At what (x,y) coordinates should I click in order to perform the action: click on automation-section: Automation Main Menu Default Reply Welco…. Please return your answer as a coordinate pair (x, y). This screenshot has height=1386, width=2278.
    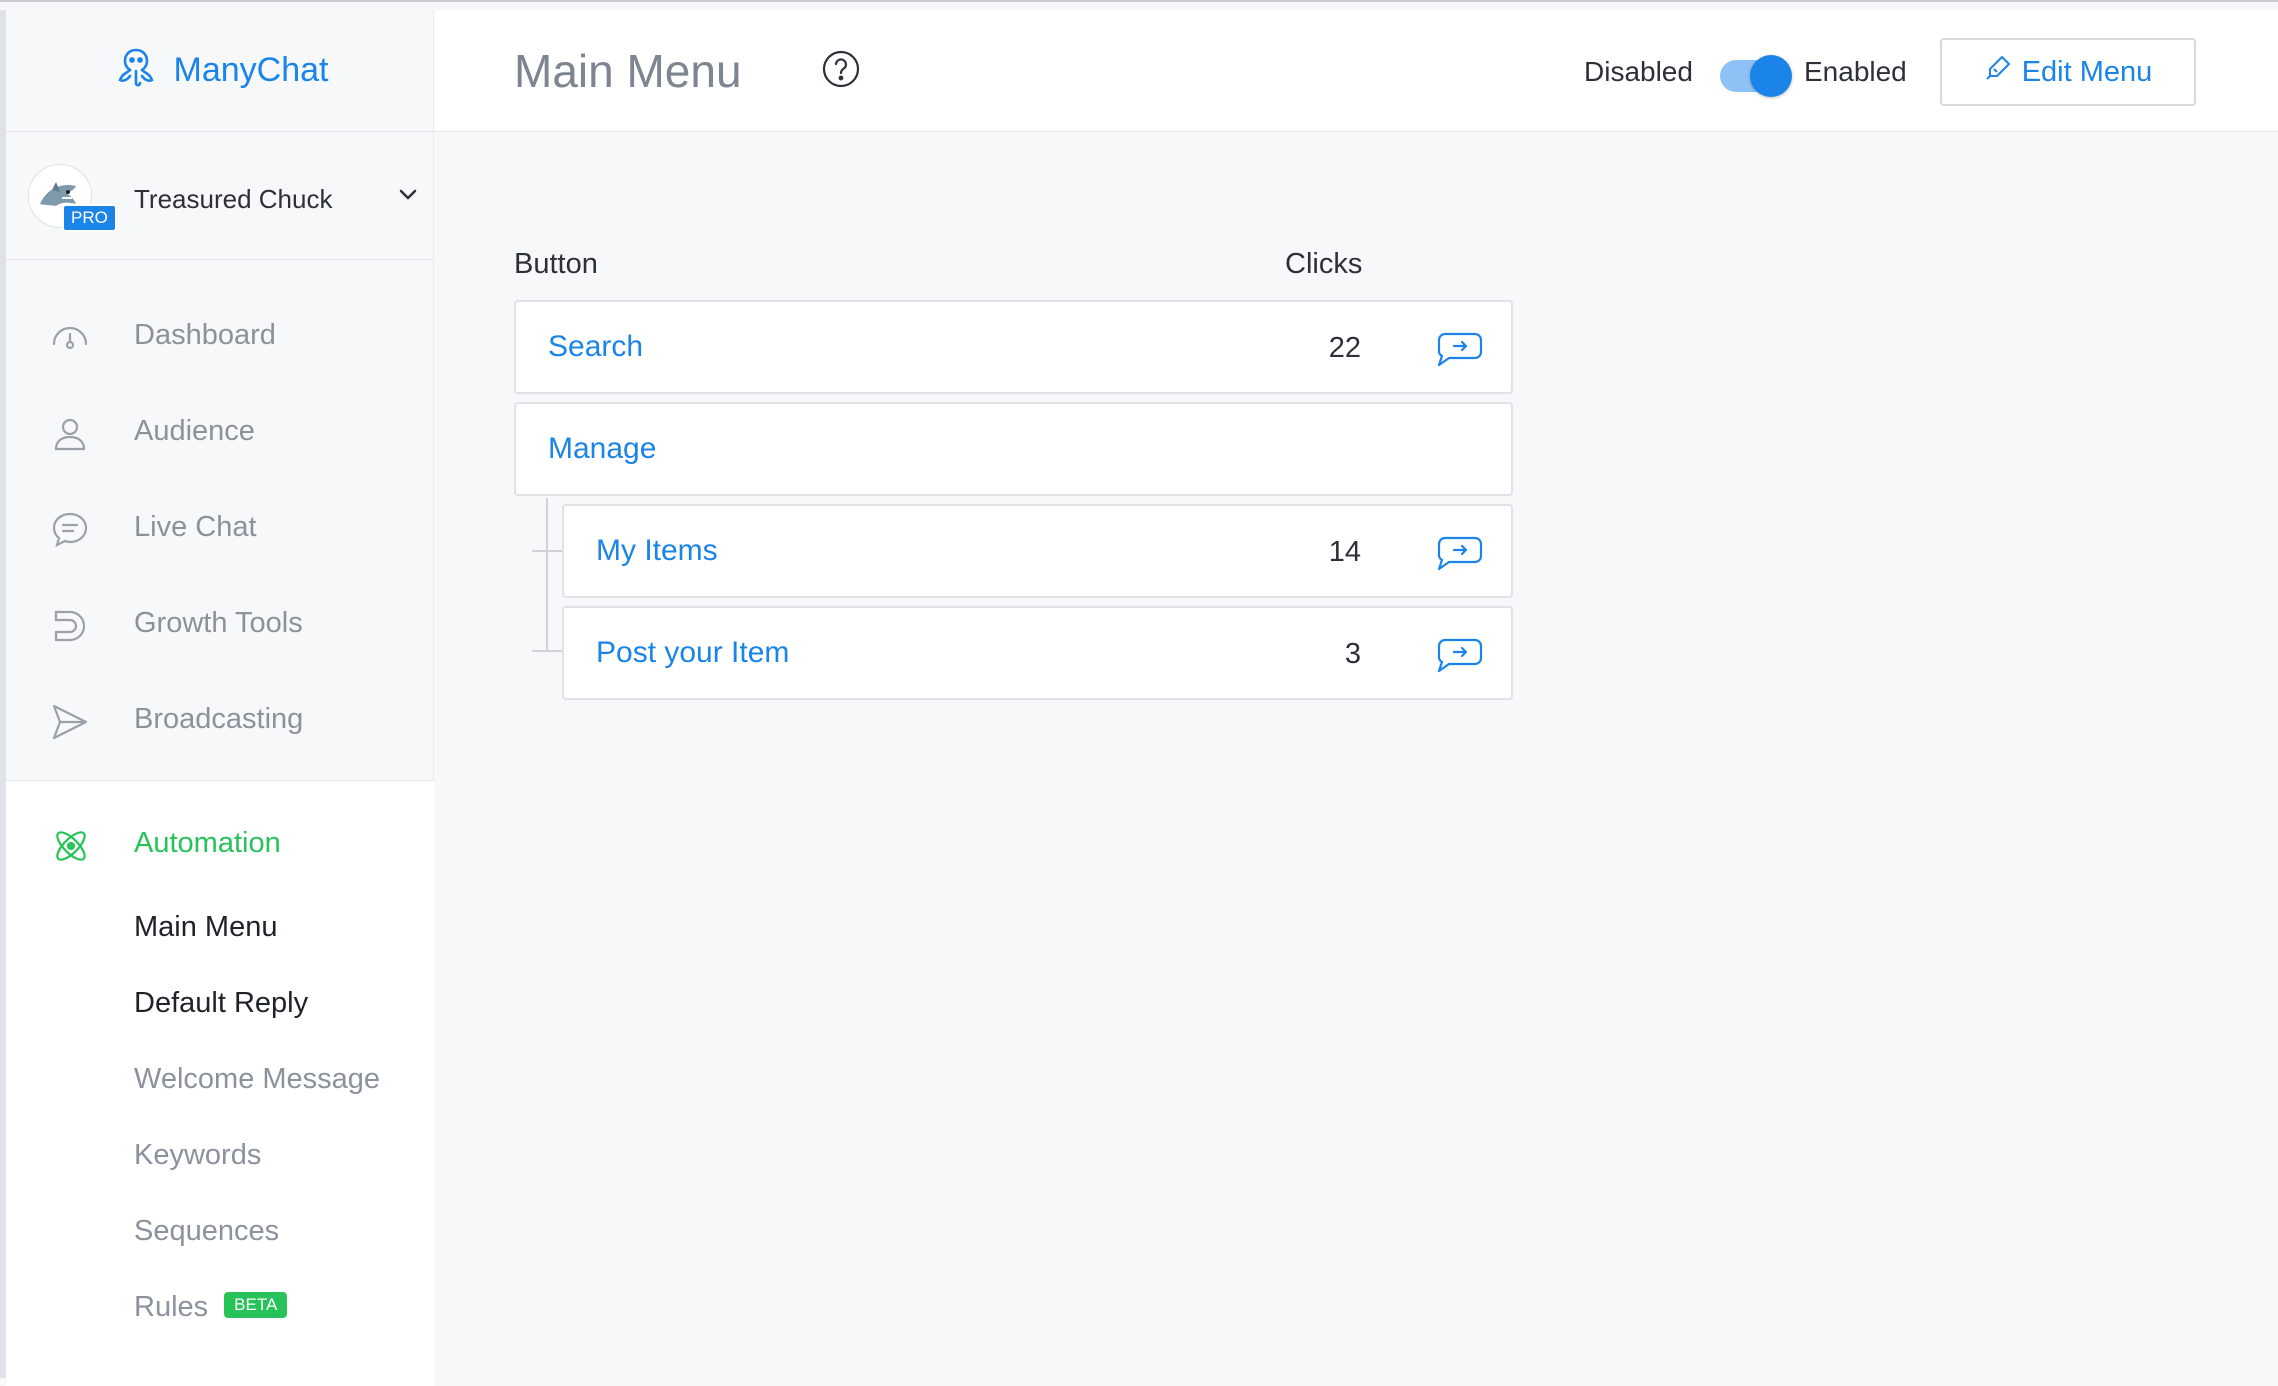
    Looking at the image, I should click on (220, 1083).